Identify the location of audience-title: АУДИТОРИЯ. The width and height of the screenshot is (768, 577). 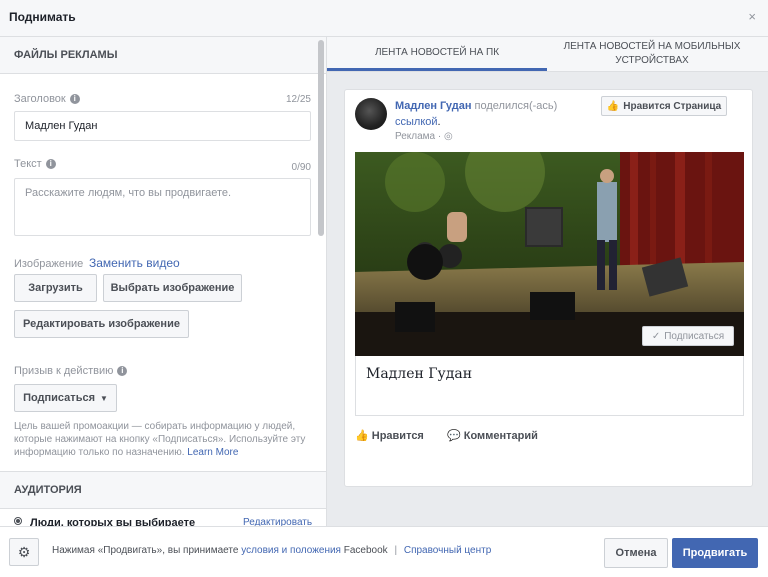
(48, 490).